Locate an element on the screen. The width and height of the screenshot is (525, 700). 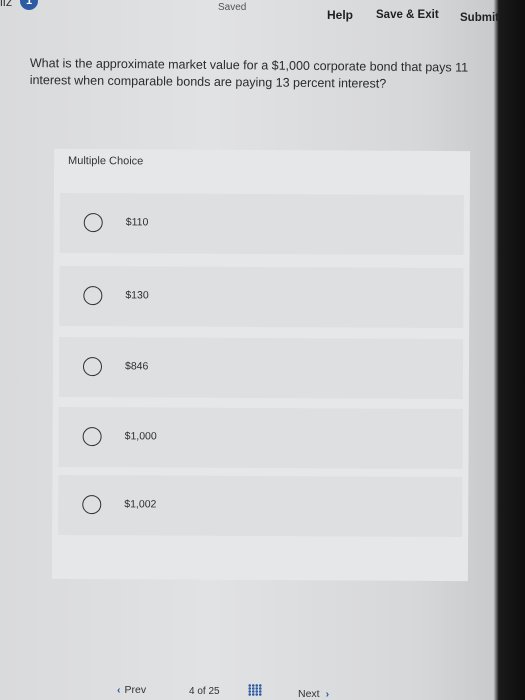
info-badge: 1 is located at coordinates (29, 5).